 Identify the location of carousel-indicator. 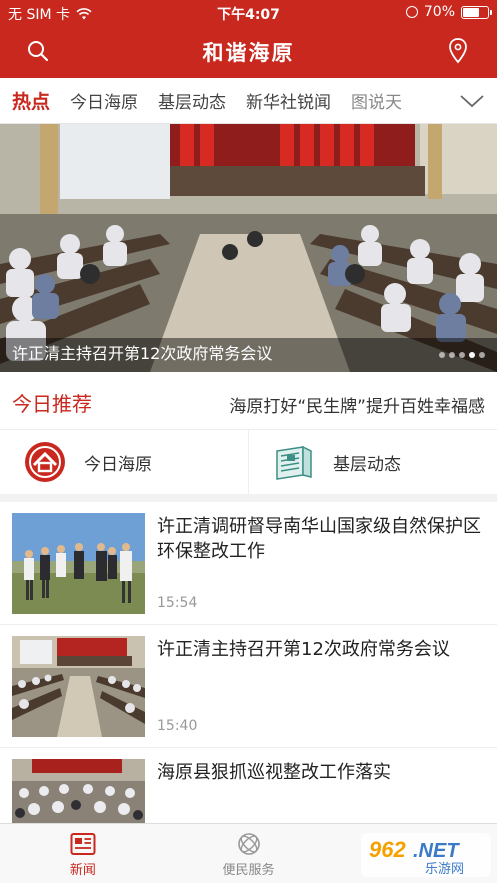
(462, 355).